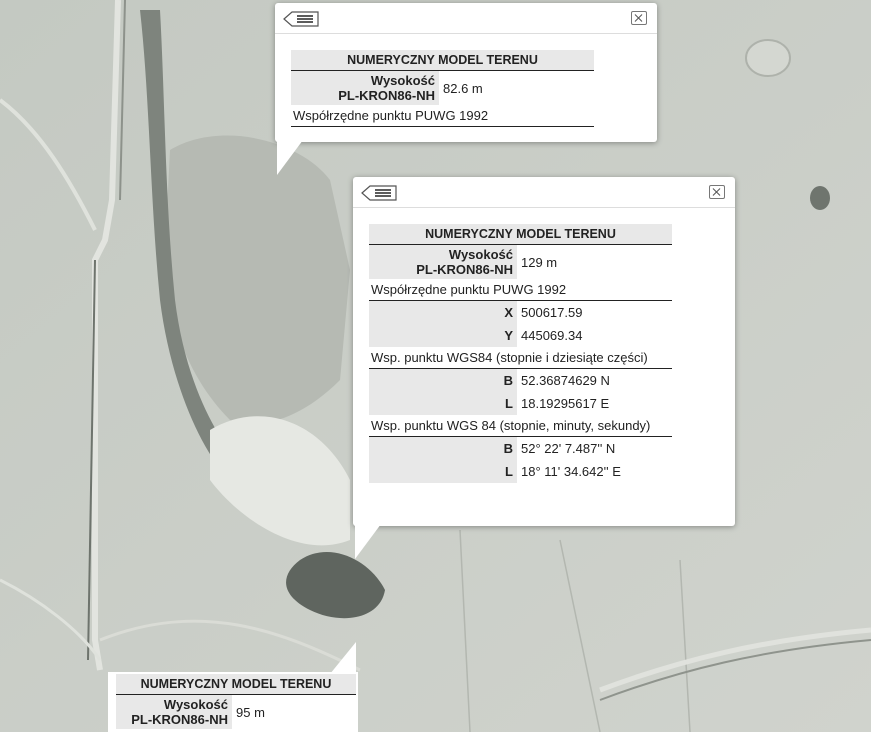 Image resolution: width=871 pixels, height=732 pixels. I want to click on popup-middle-pointer, so click(368, 541).